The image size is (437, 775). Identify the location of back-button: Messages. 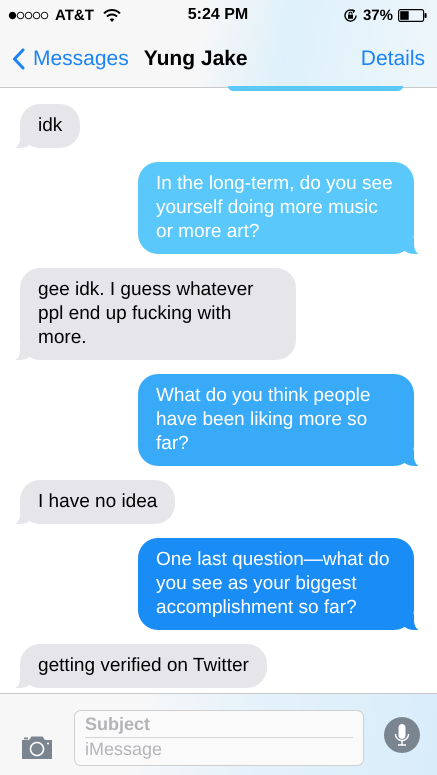
(70, 58).